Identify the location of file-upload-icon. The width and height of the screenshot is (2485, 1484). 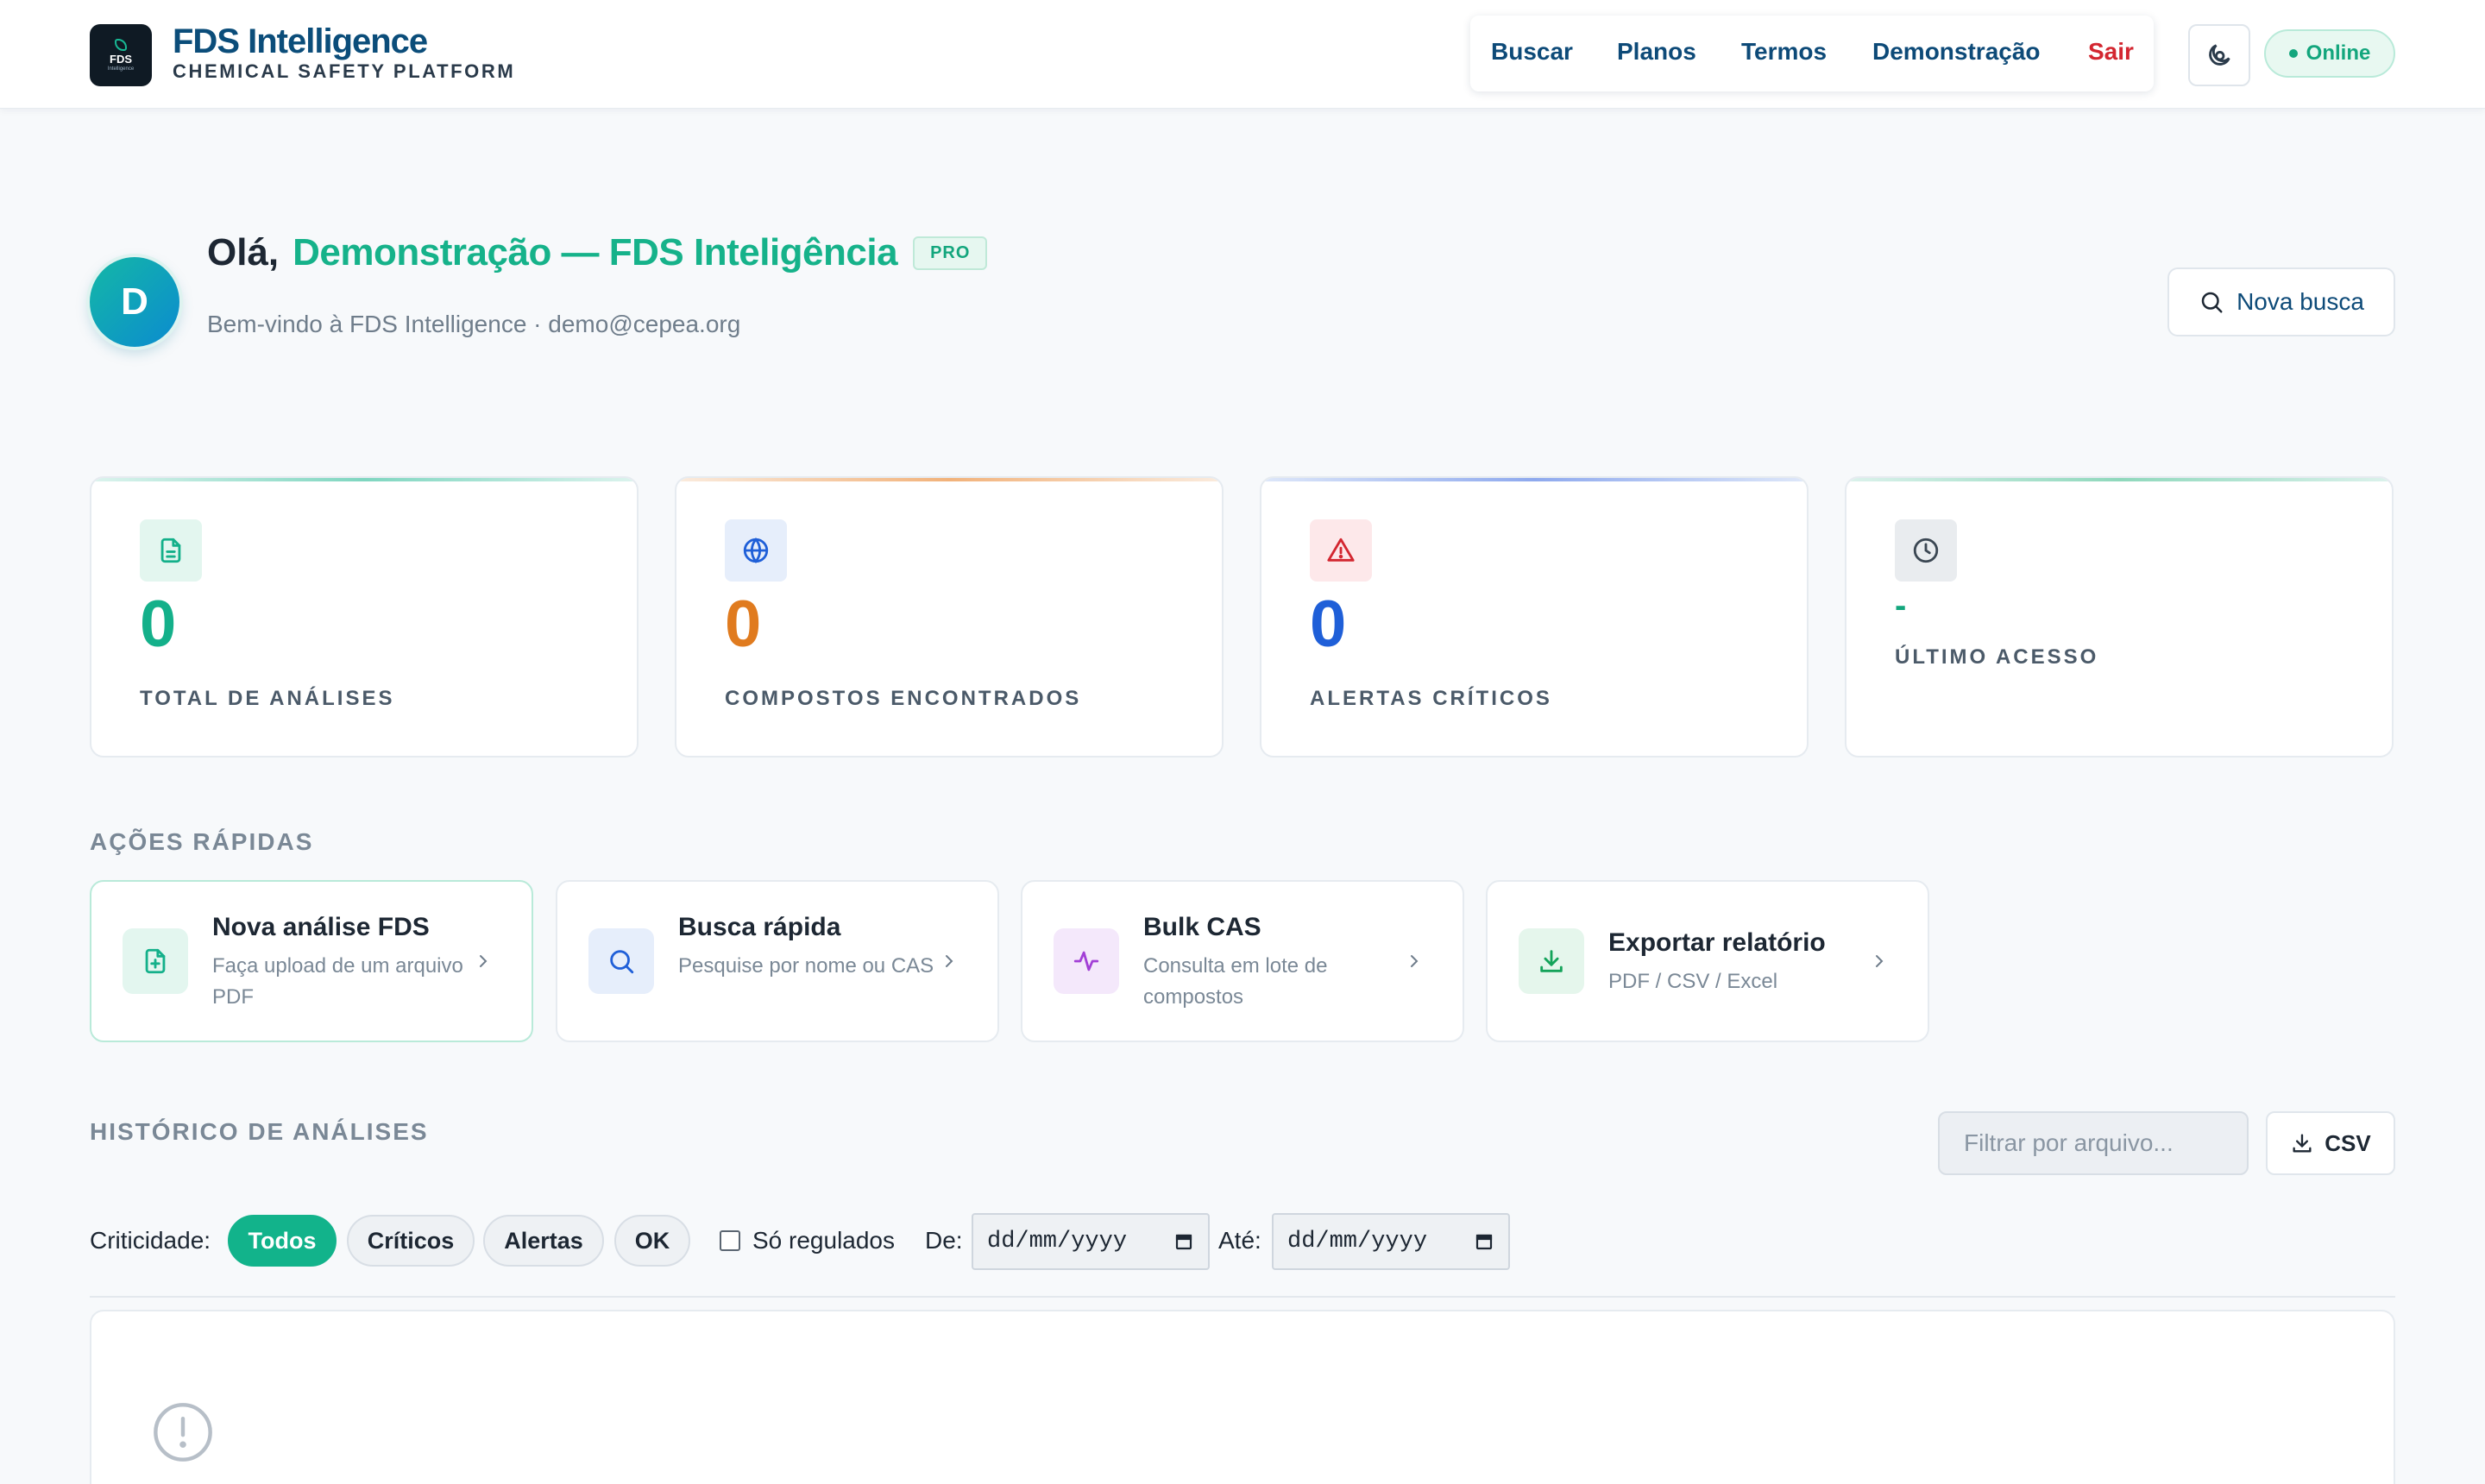
(155, 961).